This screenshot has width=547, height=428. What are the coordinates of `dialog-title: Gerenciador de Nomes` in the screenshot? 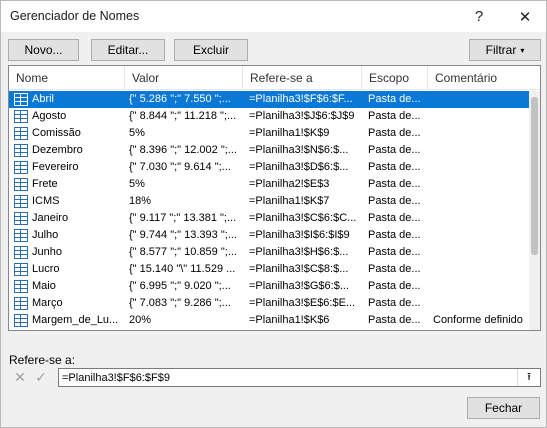 It's located at (75, 16).